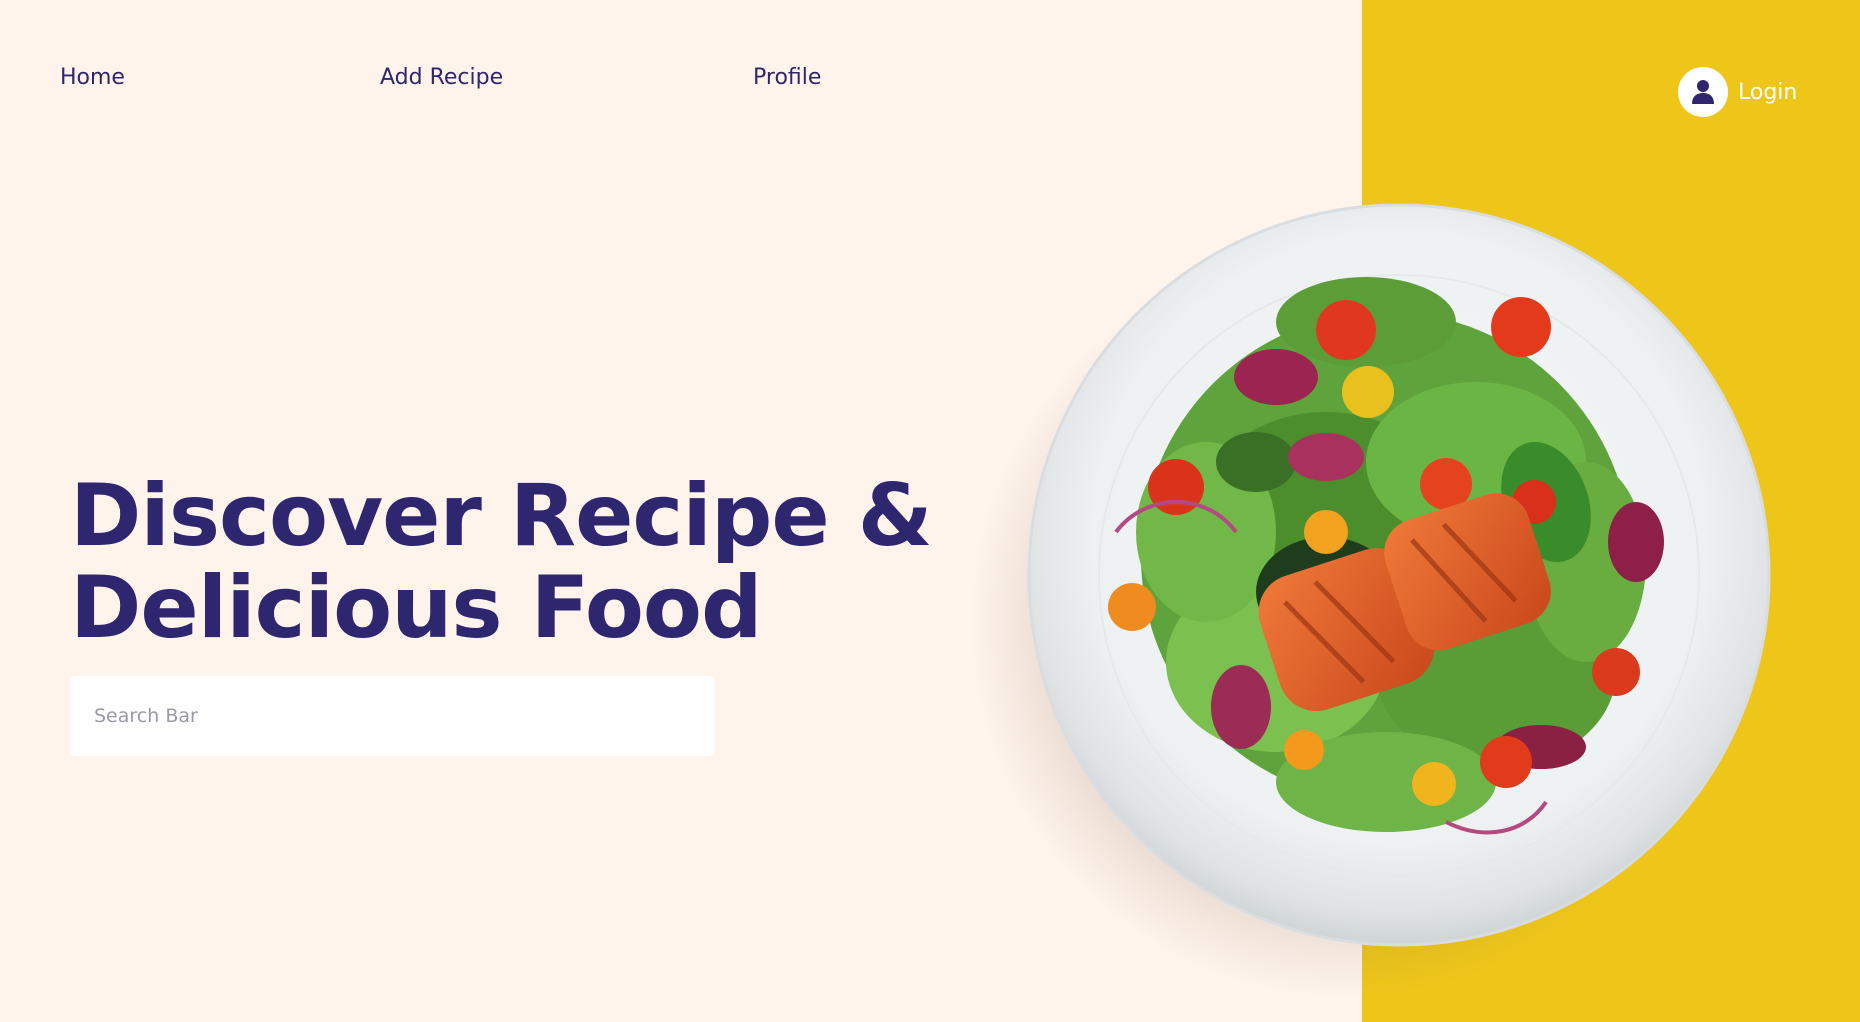 This screenshot has height=1022, width=1860. What do you see at coordinates (787, 78) in the screenshot?
I see `nav-profile-link: Profile` at bounding box center [787, 78].